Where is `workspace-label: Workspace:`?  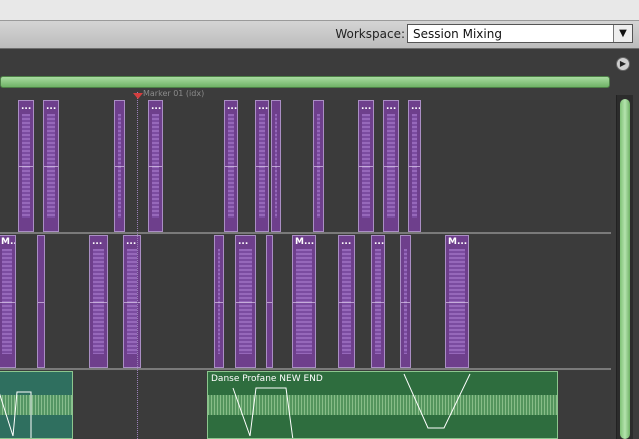
workspace-label: Workspace: is located at coordinates (370, 34).